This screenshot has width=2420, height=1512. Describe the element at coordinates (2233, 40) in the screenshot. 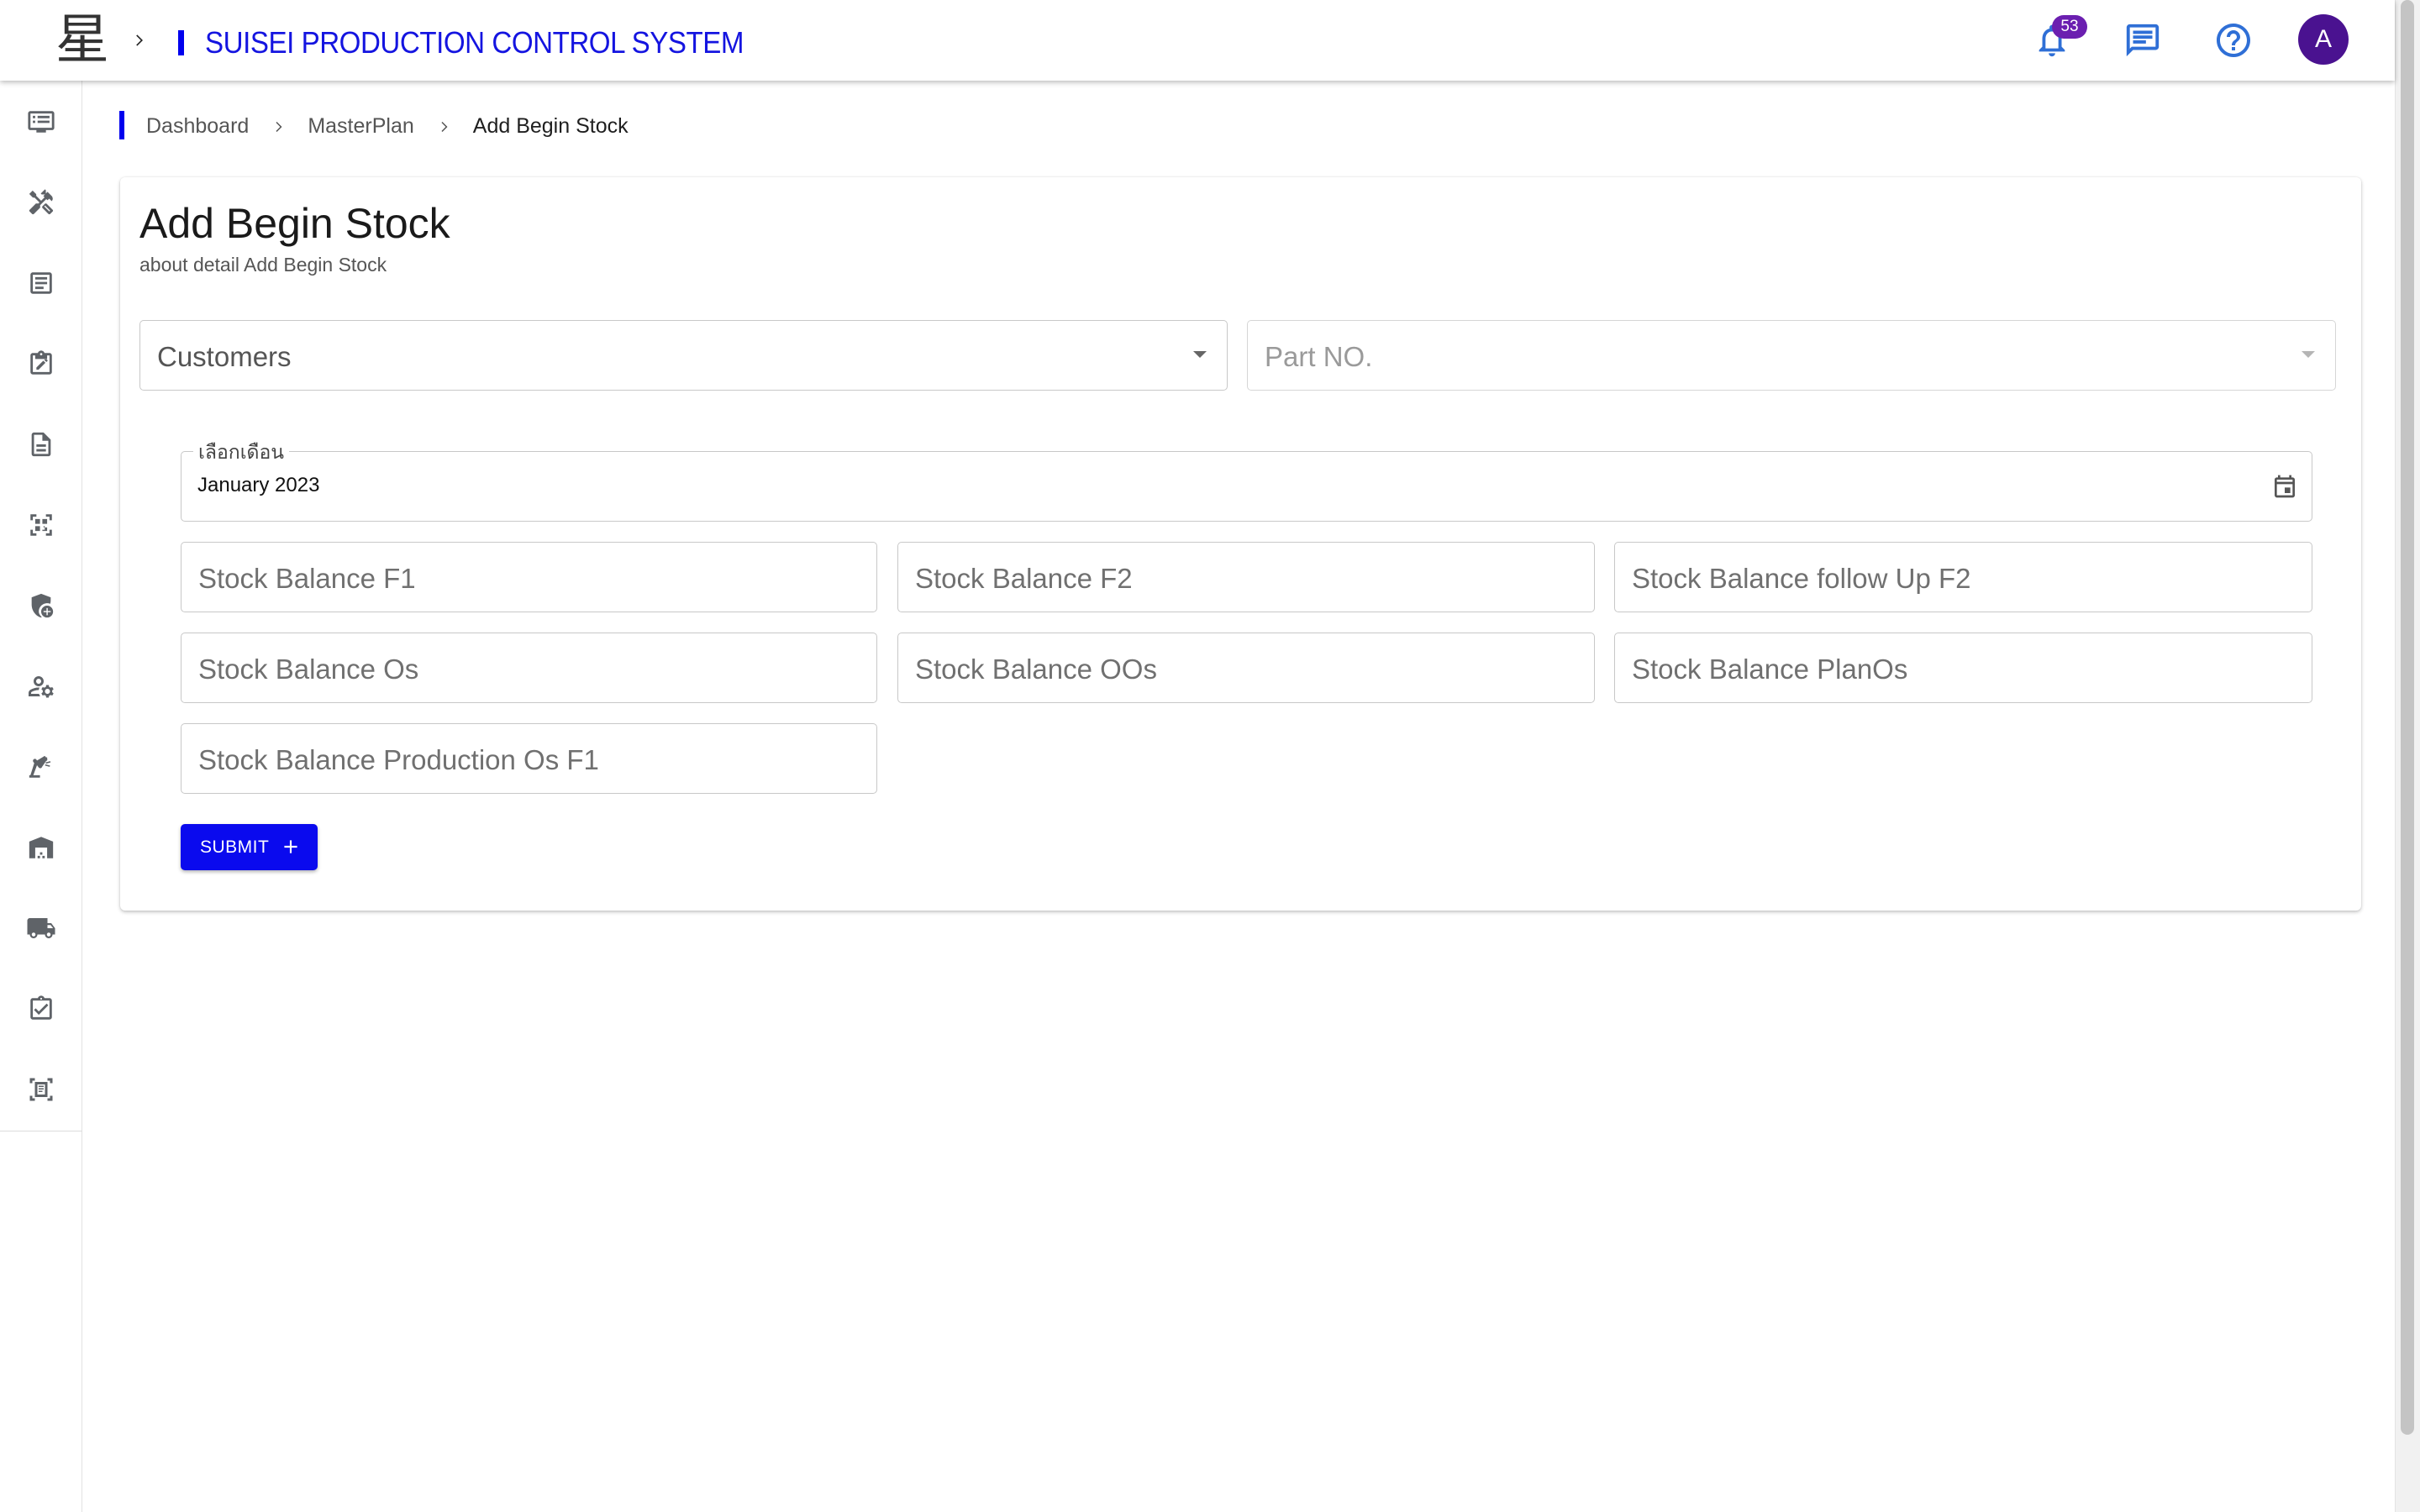

I see `help-circle-icon` at that location.